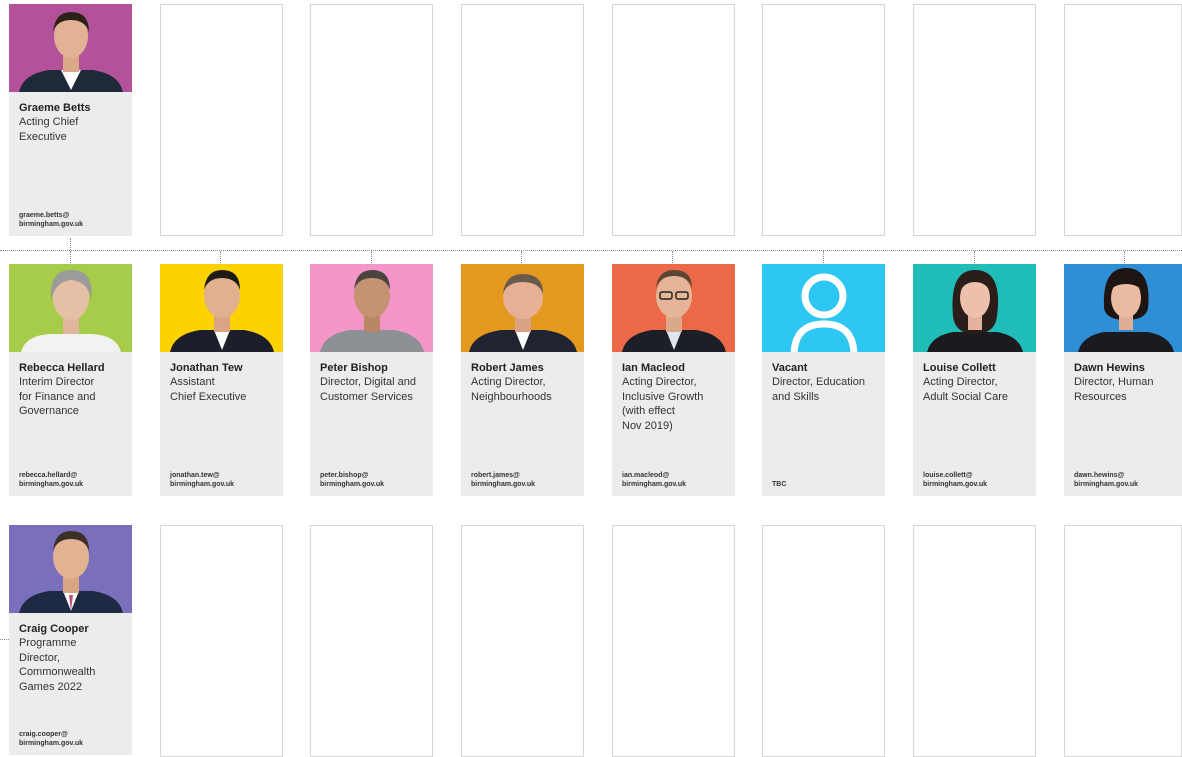  I want to click on person-role: Acting Chief Executive, so click(49, 129).